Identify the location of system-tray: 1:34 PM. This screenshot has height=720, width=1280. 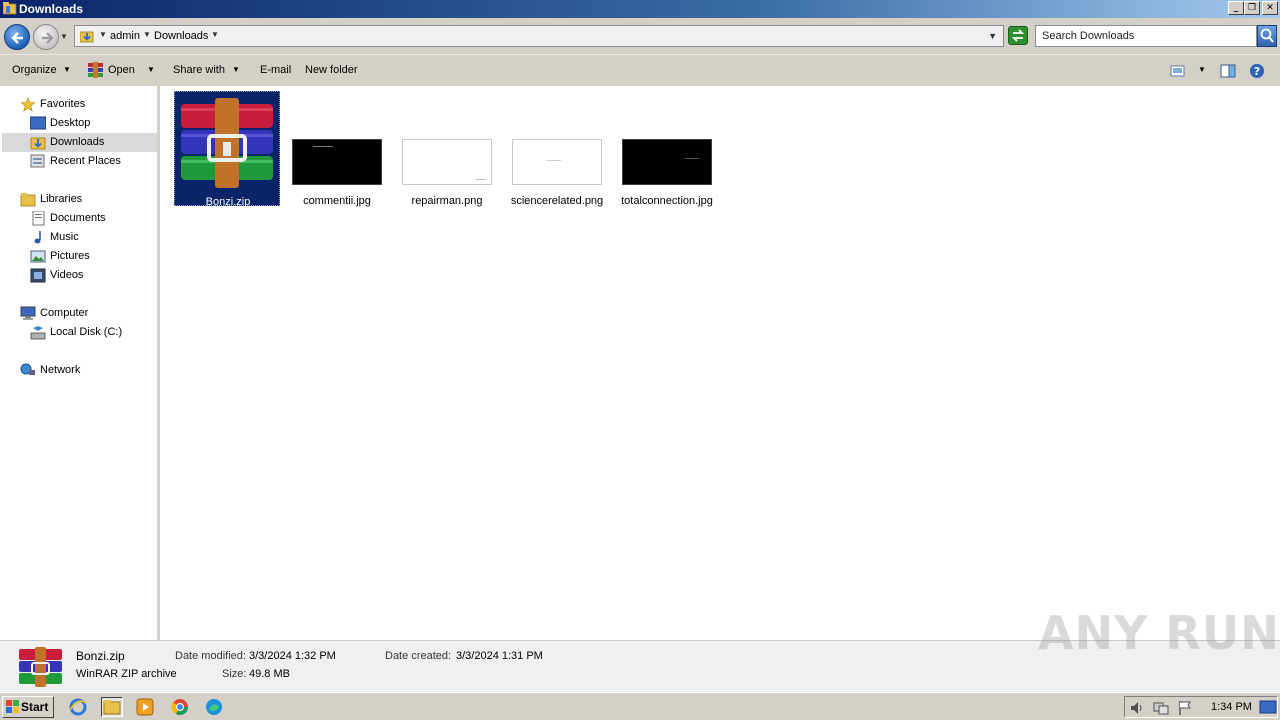
(1201, 707).